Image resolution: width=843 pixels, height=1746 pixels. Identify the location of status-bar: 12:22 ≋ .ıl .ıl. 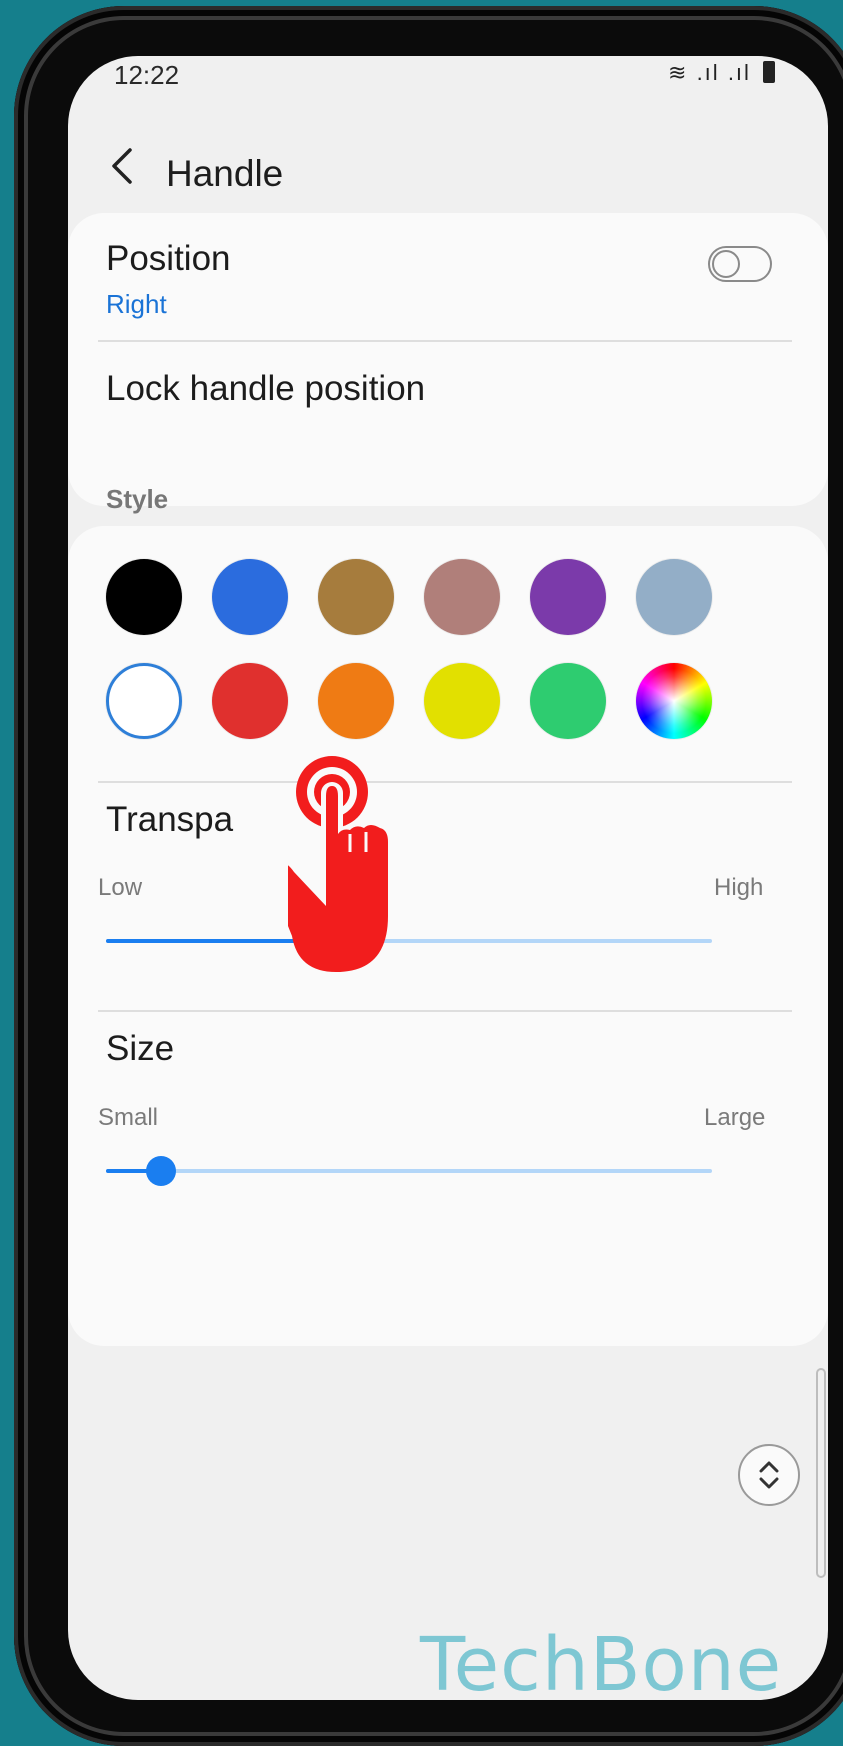
(448, 76).